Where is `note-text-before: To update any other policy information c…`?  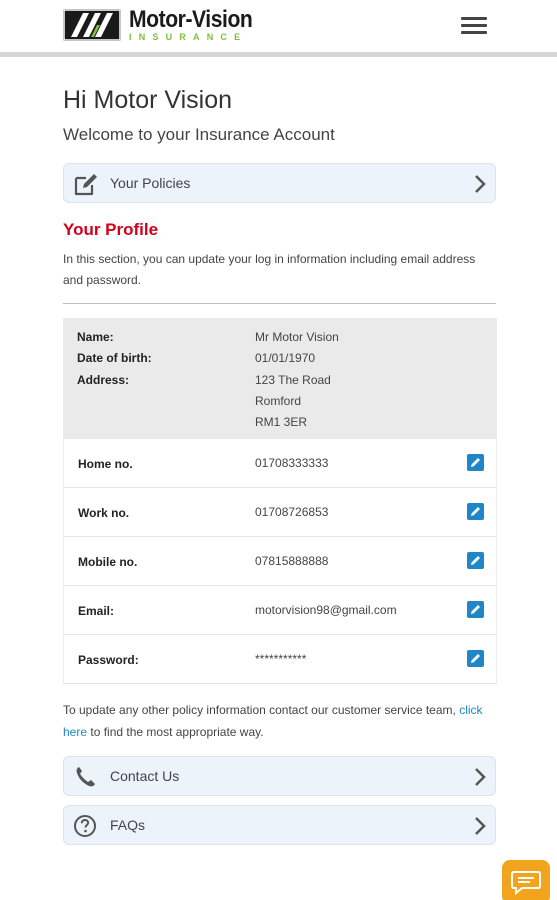 note-text-before: To update any other policy information c… is located at coordinates (259, 710).